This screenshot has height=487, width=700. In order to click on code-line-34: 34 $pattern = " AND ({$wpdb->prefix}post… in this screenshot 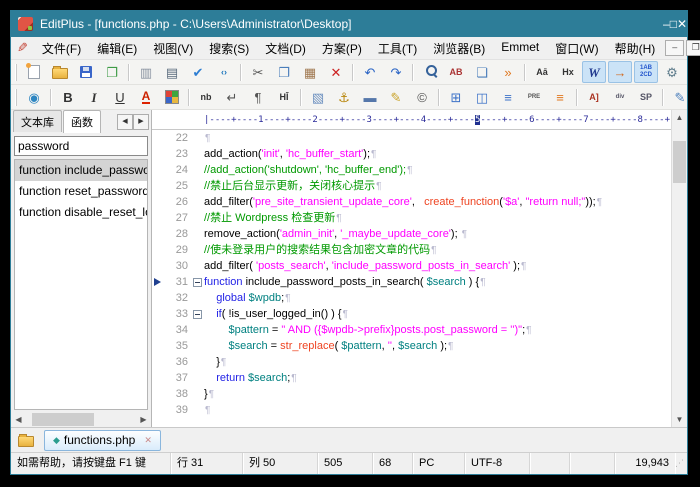, I will do `click(411, 330)`.